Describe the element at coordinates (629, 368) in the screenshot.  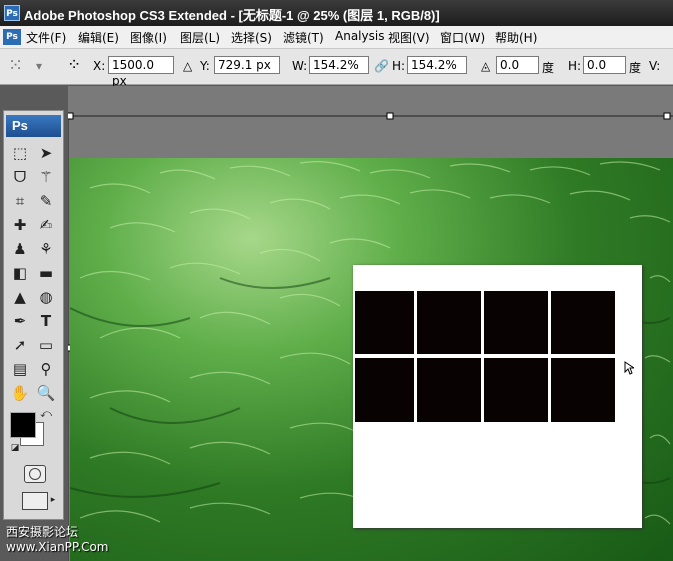
I see `cursor-icon` at that location.